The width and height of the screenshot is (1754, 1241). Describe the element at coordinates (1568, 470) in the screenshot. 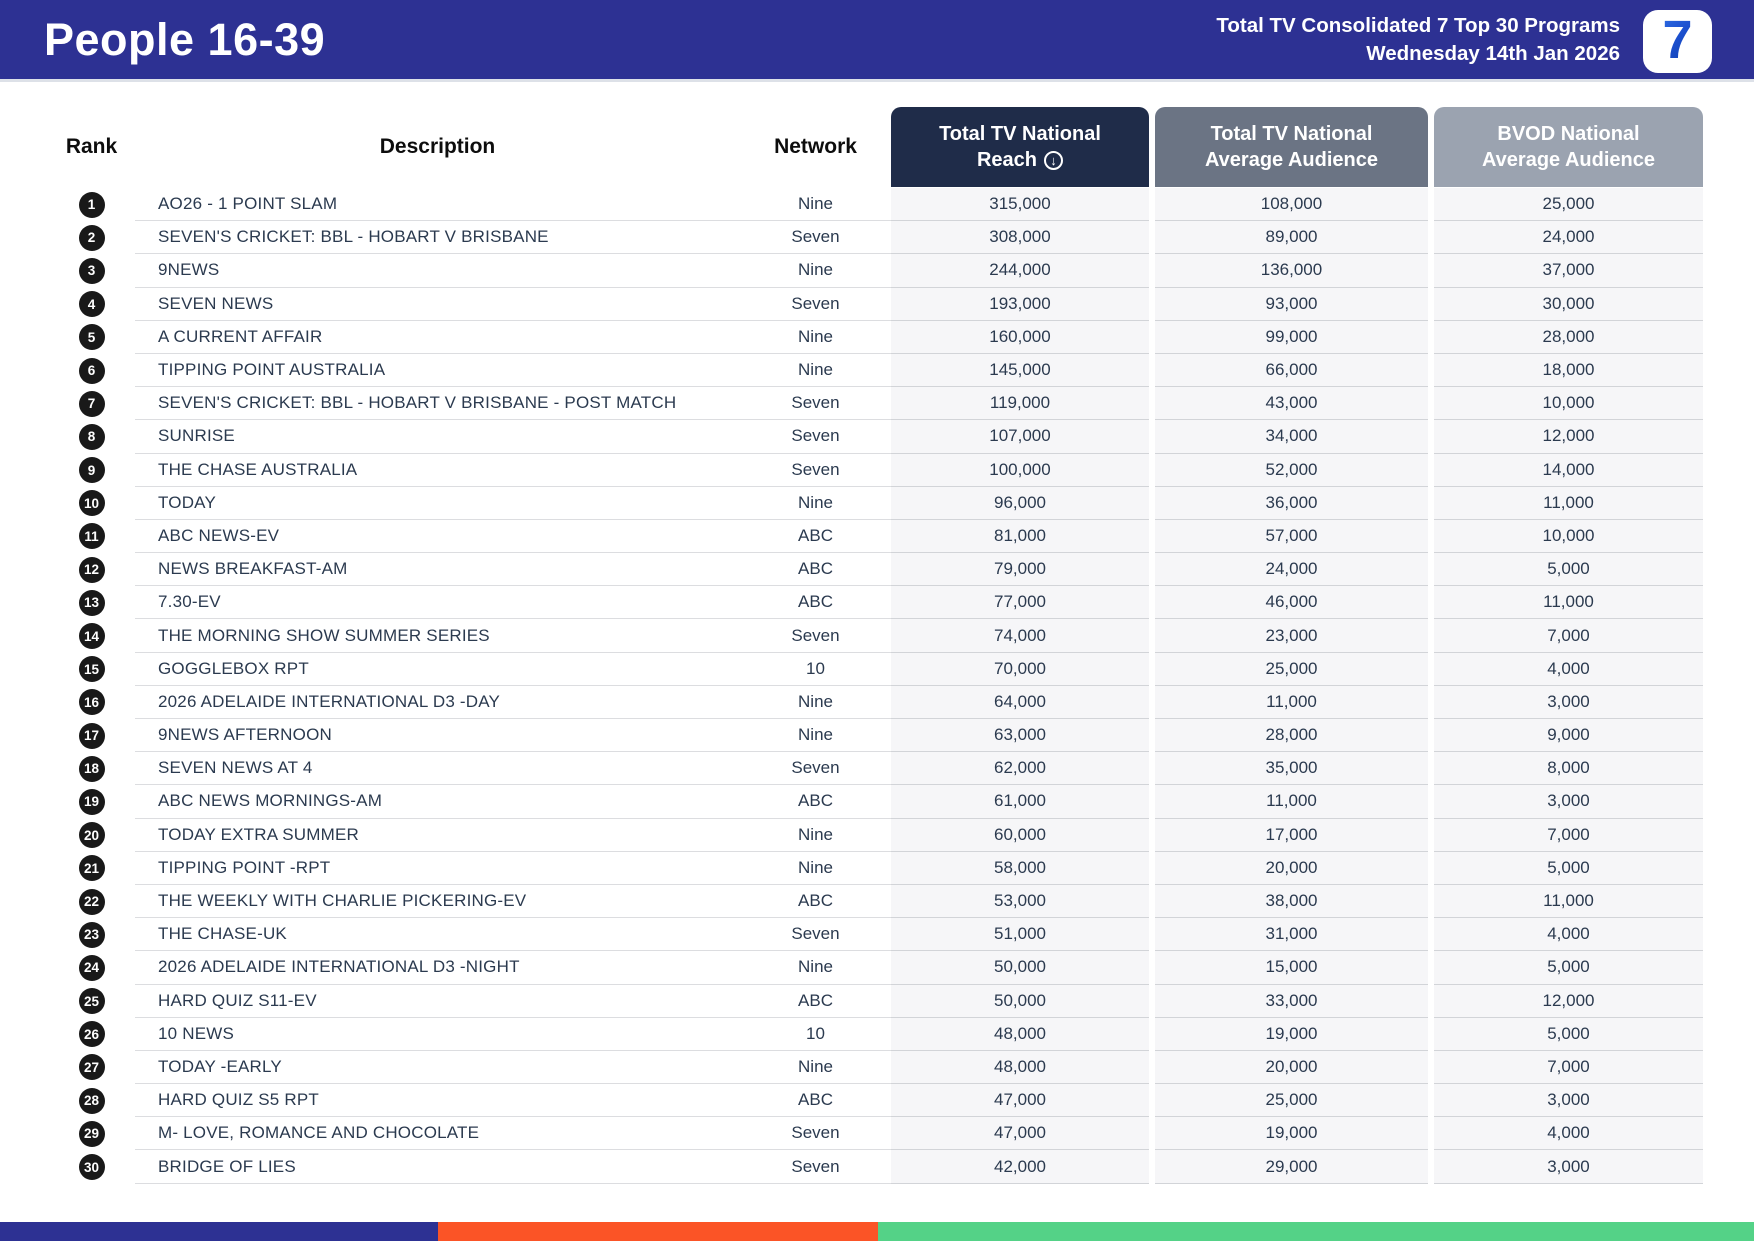

I see `bvod-average-audience-value: 14,000` at that location.